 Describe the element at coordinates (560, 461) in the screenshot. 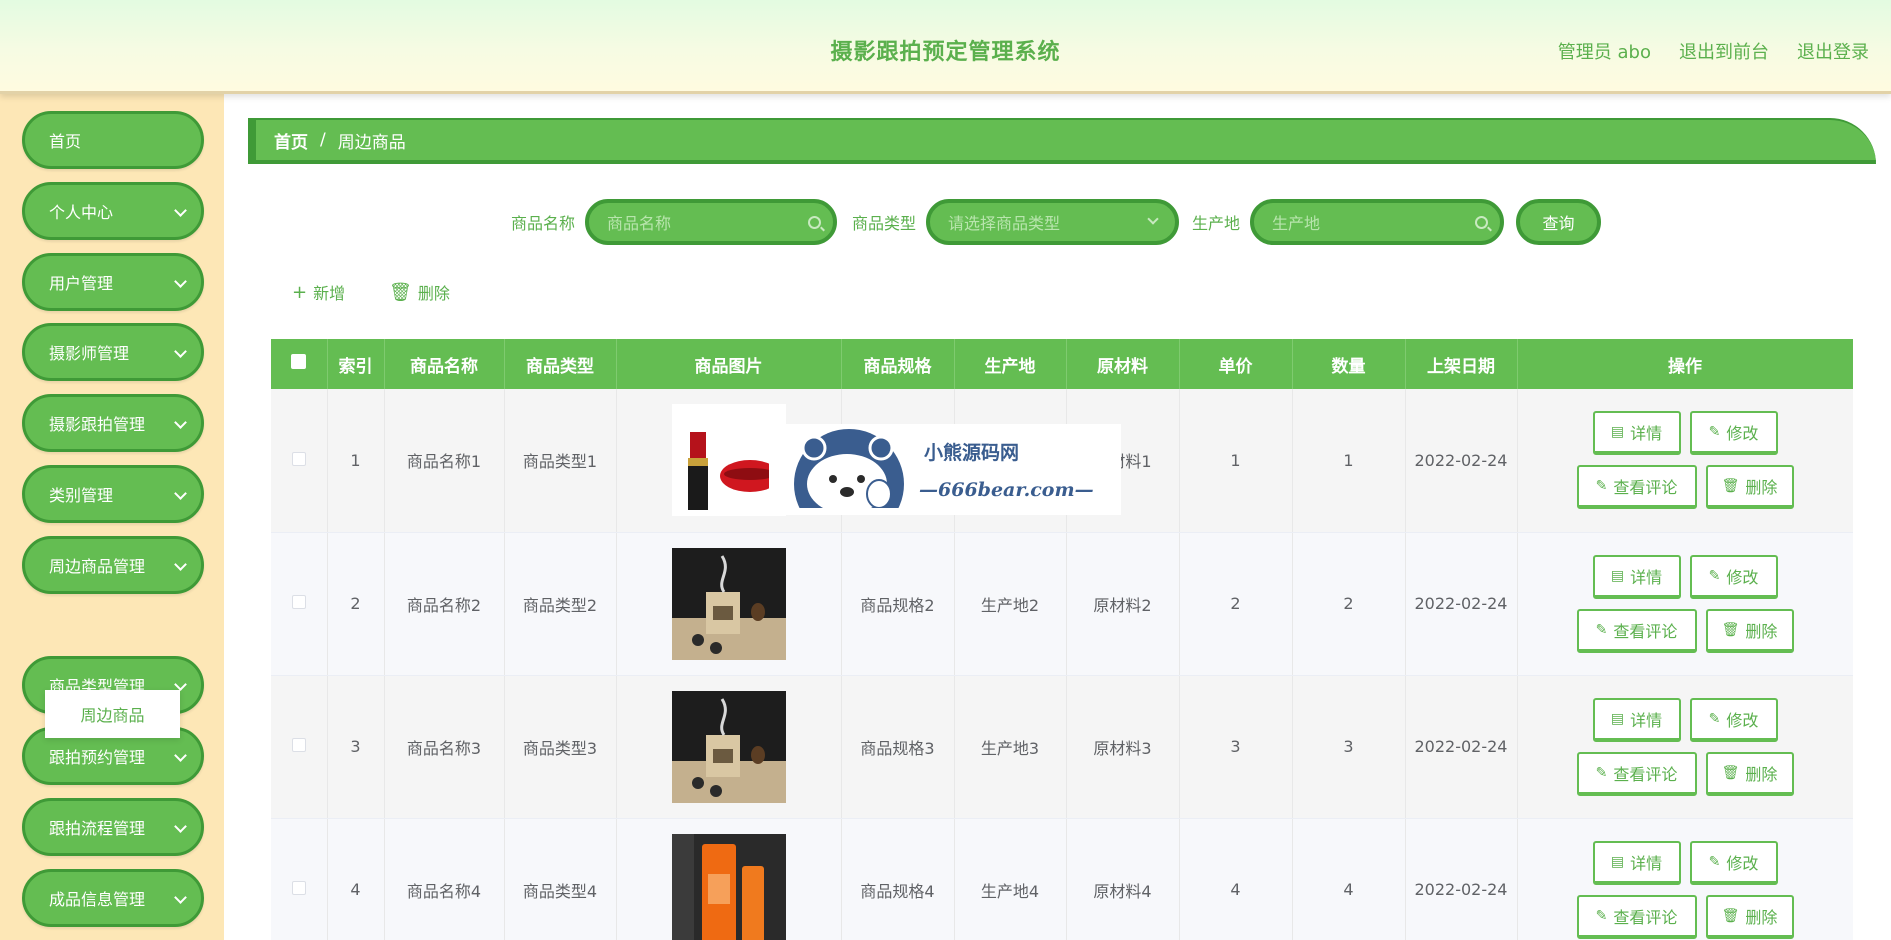

I see `type-cell: 商品类型1` at that location.